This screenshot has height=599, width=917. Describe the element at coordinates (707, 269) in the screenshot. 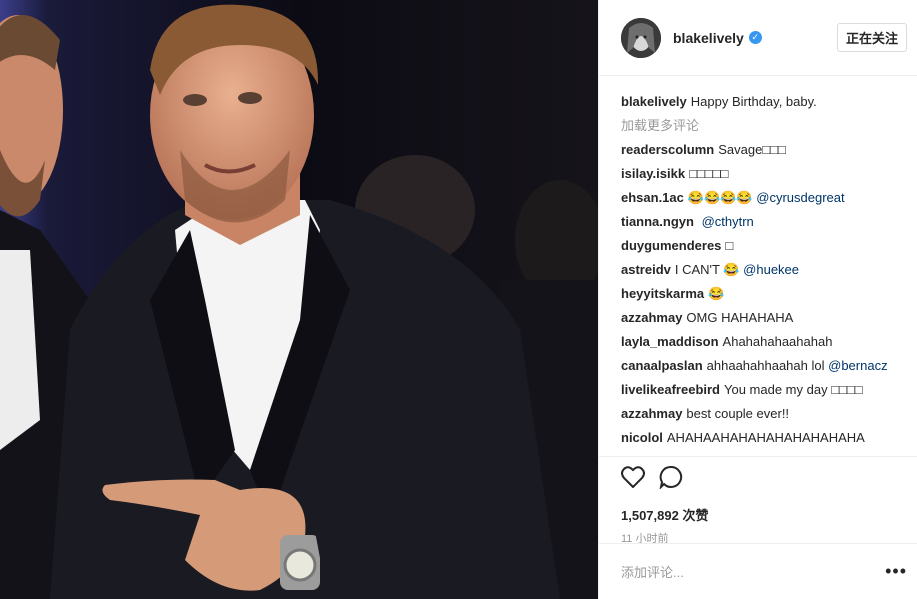

I see `comment-text: I CAN'T 😂` at that location.